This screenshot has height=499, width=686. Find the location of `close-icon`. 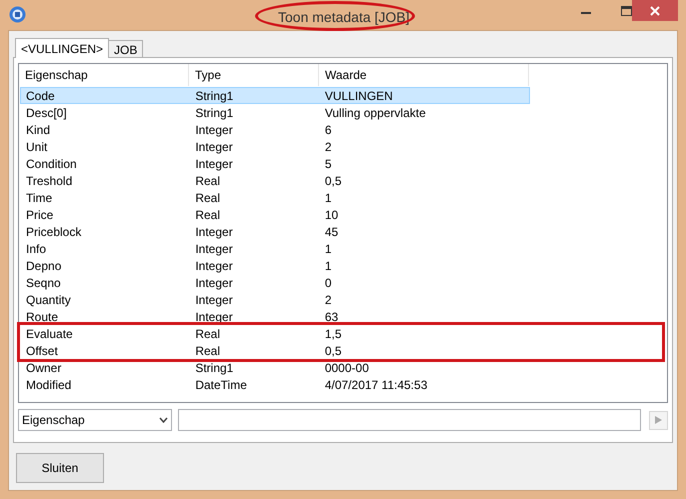

close-icon is located at coordinates (655, 11).